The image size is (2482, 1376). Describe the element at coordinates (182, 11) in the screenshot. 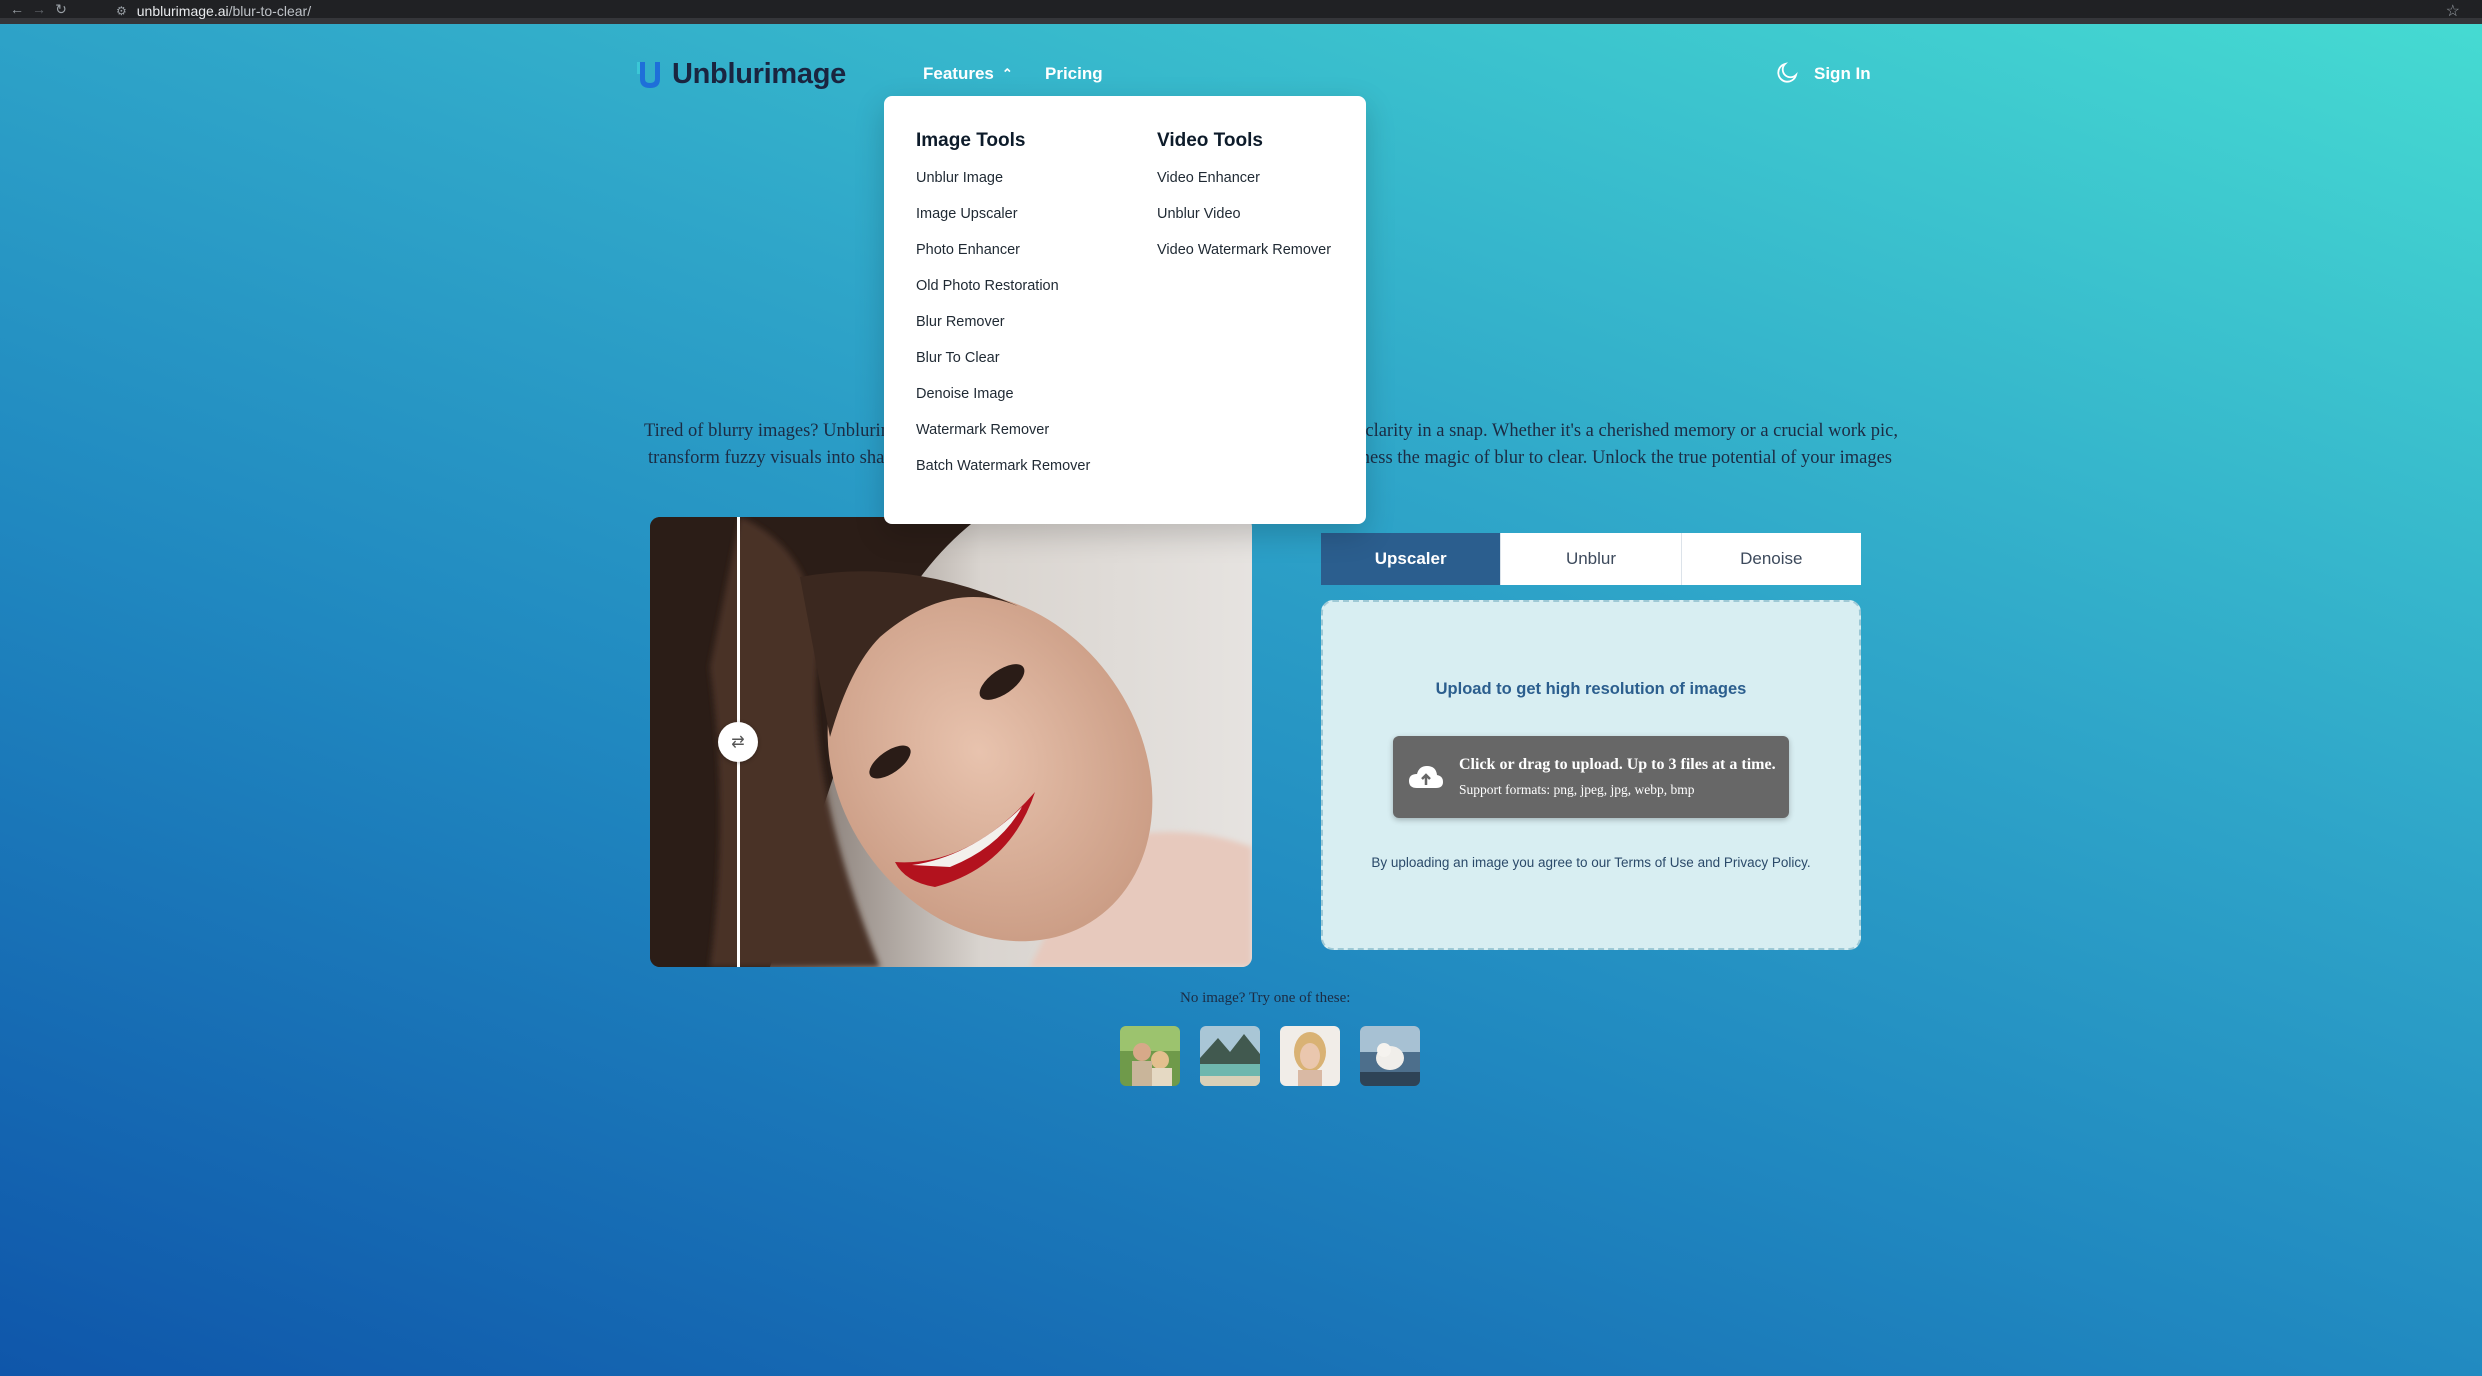

I see `url-domain: unblurimage.ai` at that location.